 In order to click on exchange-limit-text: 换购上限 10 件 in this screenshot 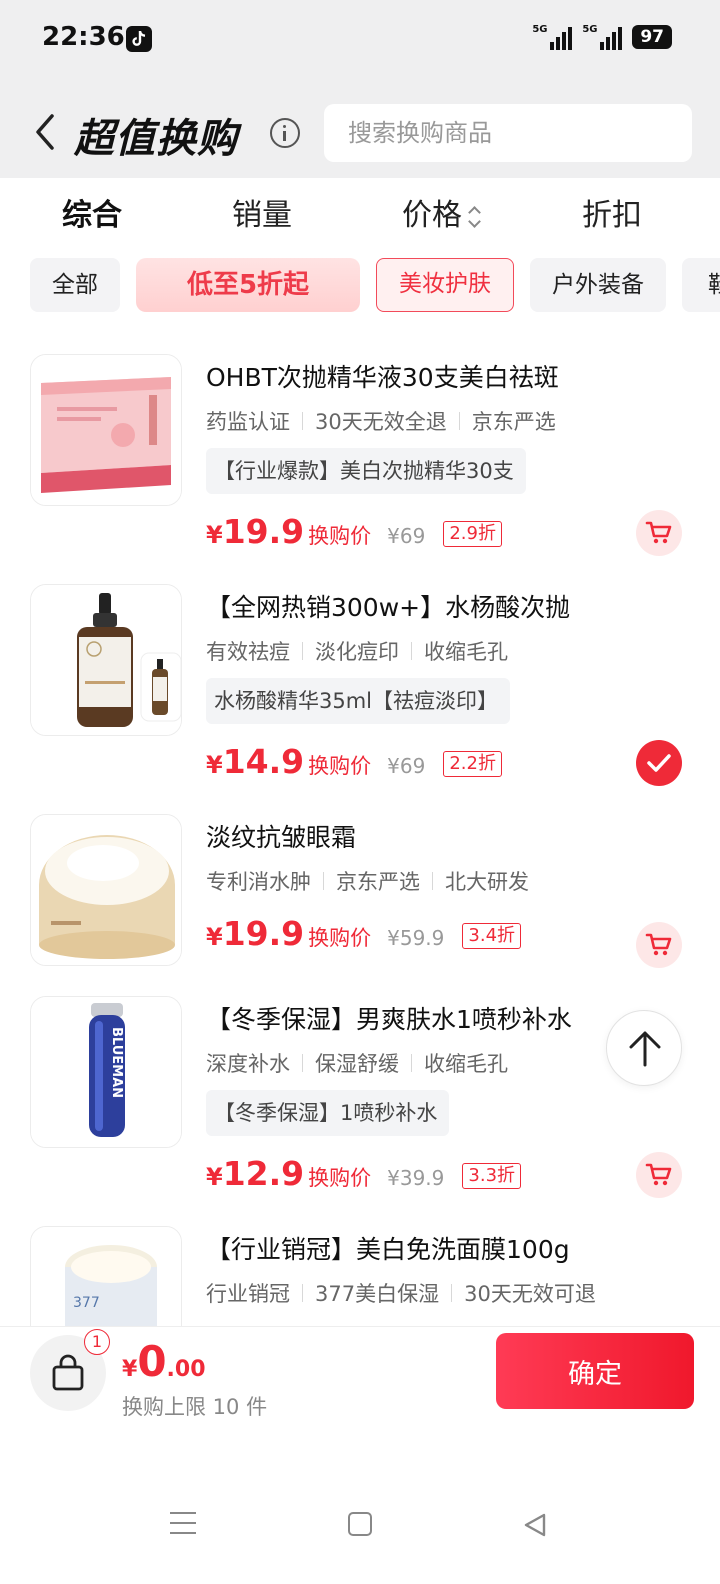, I will do `click(195, 1407)`.